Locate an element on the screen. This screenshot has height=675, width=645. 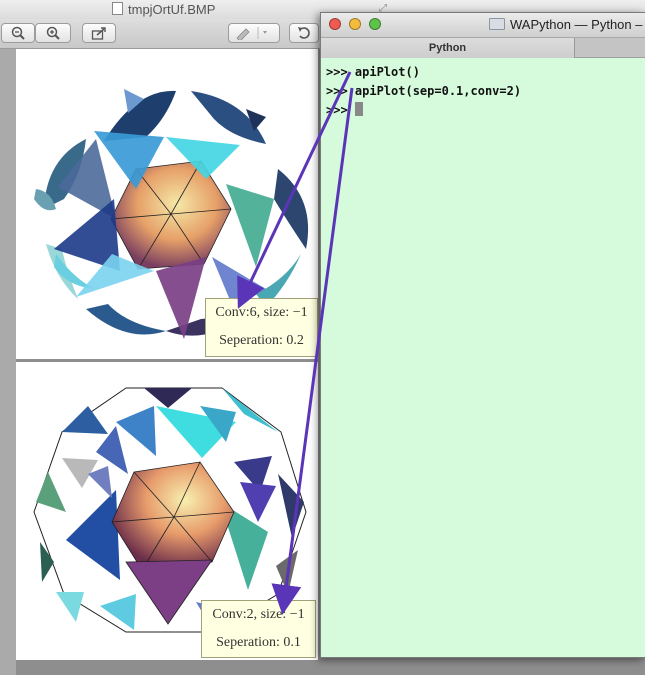
annotation-arrows is located at coordinates (295, 343).